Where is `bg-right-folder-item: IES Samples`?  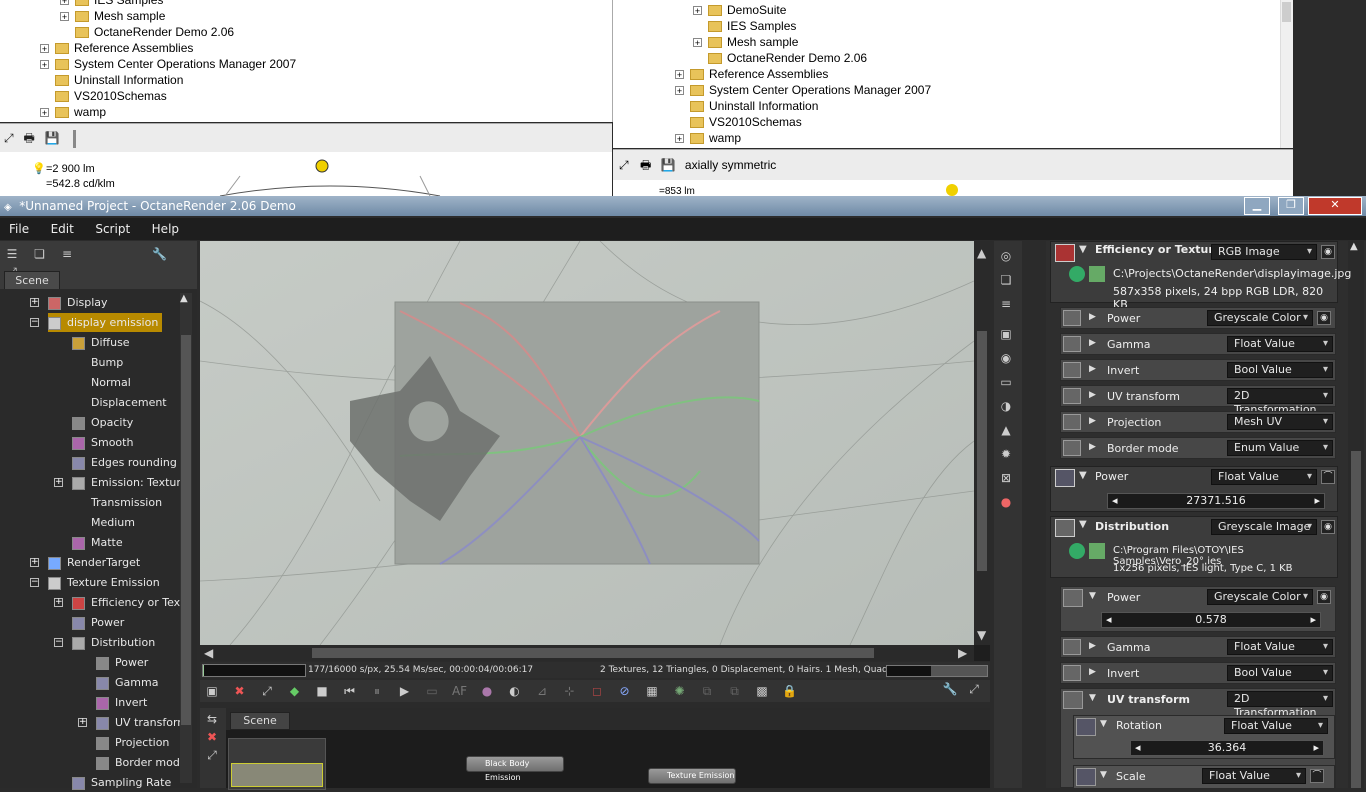 bg-right-folder-item: IES Samples is located at coordinates (744, 26).